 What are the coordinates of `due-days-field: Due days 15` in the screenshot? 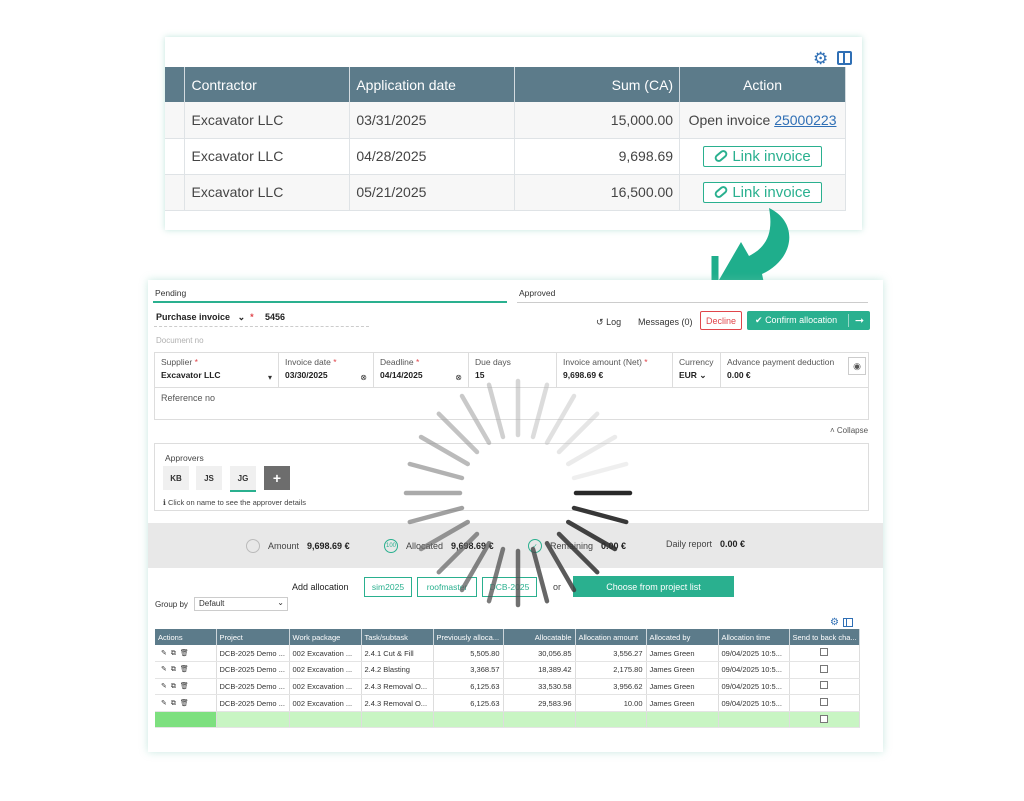 It's located at (513, 370).